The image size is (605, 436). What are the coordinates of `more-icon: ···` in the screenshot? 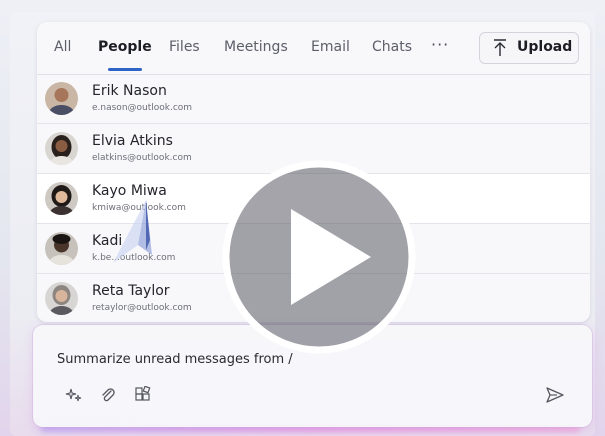 It's located at (440, 44).